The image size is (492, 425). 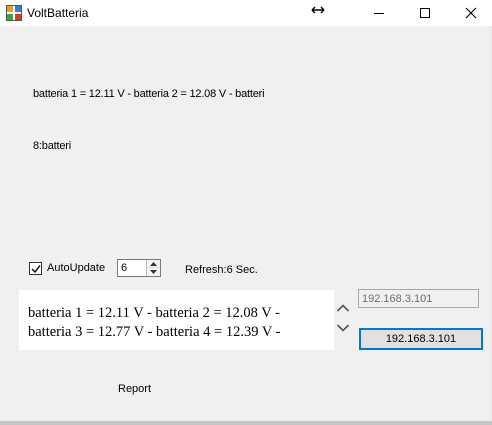 What do you see at coordinates (343, 329) in the screenshot?
I see `chevron-down-icon` at bounding box center [343, 329].